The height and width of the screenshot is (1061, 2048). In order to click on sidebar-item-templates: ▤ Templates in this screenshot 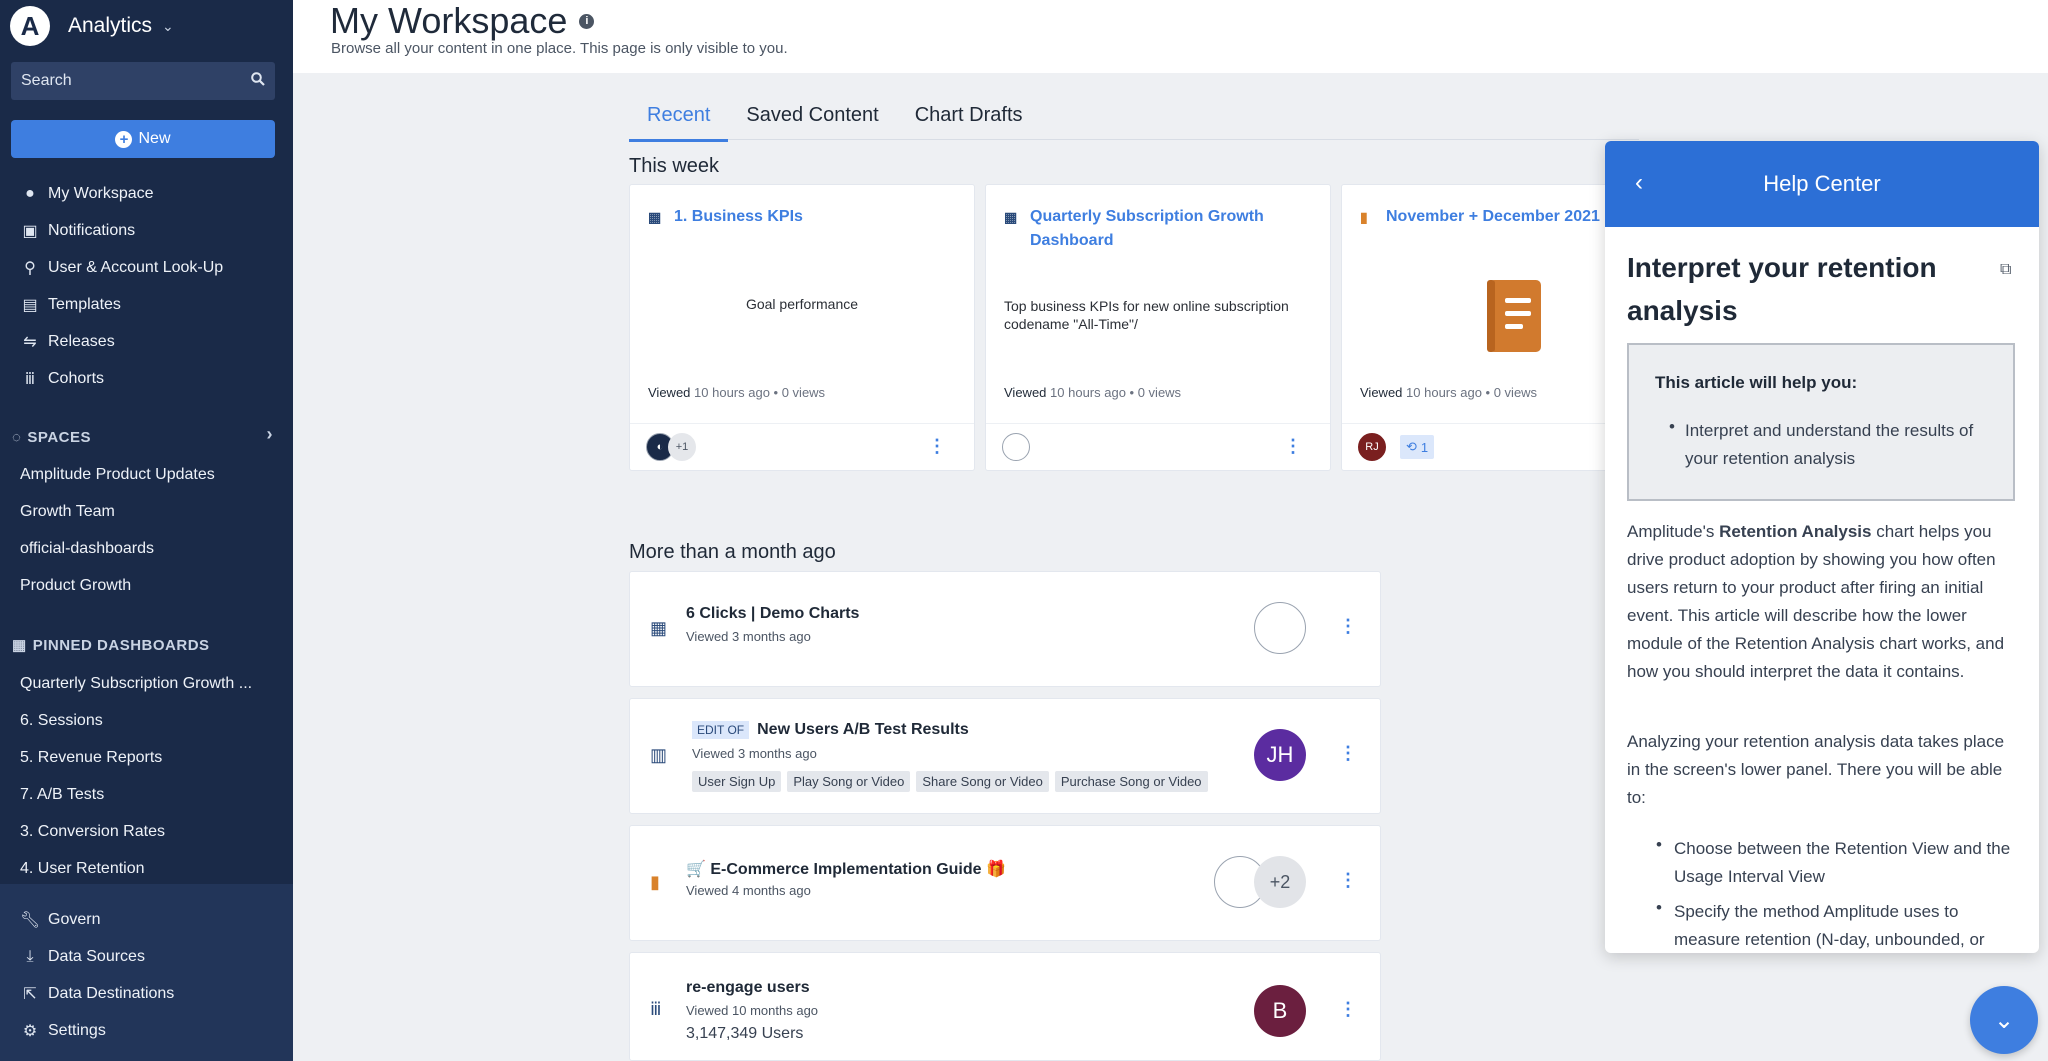, I will do `click(70, 305)`.